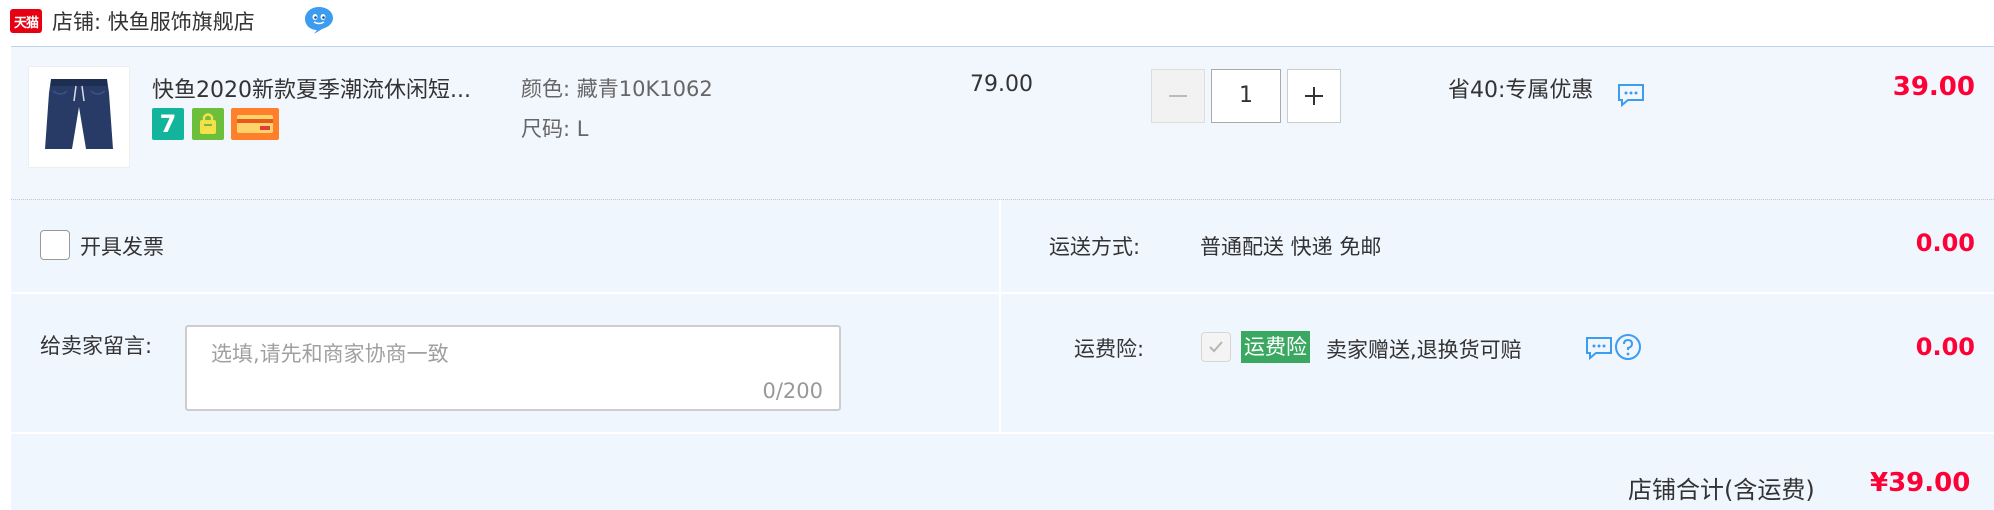  What do you see at coordinates (513, 368) in the screenshot?
I see `seller-message-textarea: 选填,请先和商家协商一致 0/200` at bounding box center [513, 368].